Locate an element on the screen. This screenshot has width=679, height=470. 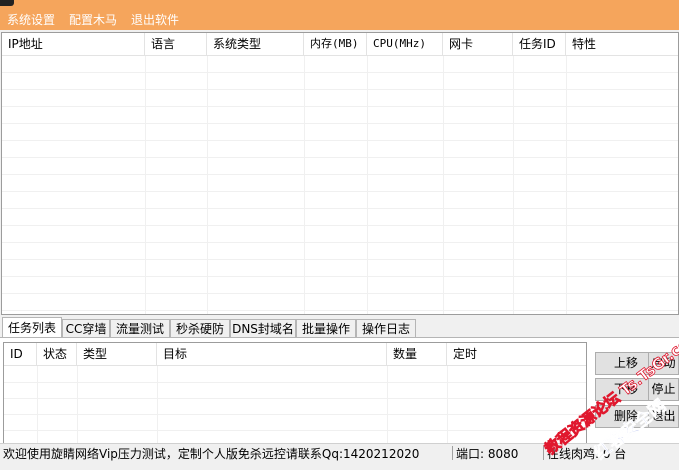
tab-hard-defense: 秒杀硬防 is located at coordinates (200, 328).